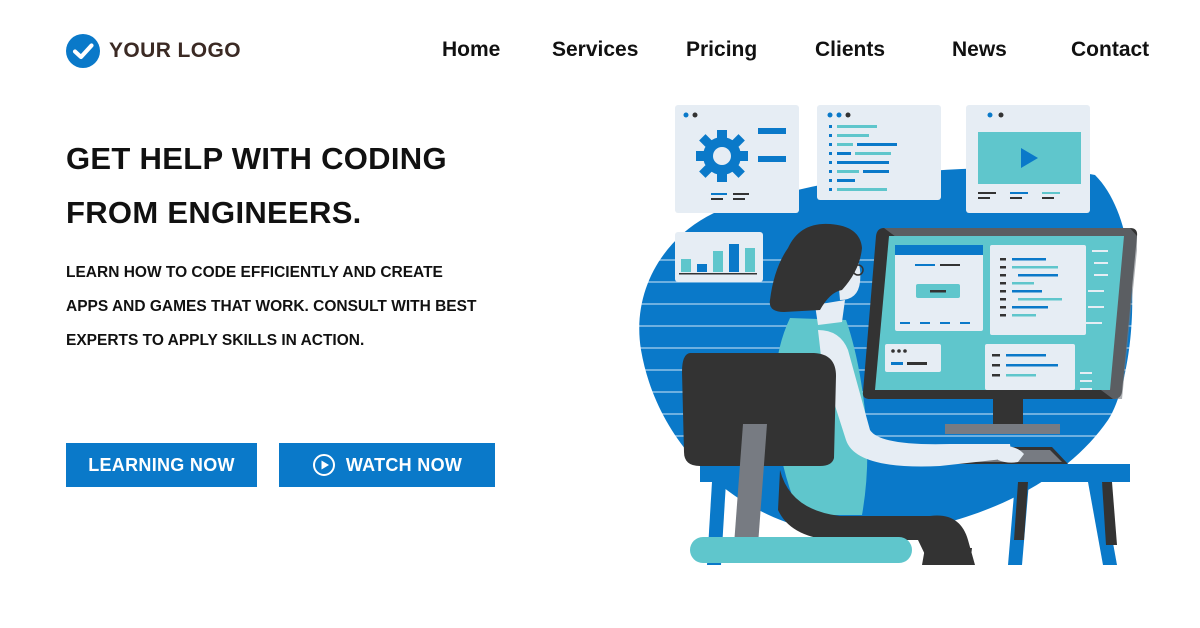 This screenshot has height=628, width=1200. What do you see at coordinates (737, 159) in the screenshot?
I see `settings-panel` at bounding box center [737, 159].